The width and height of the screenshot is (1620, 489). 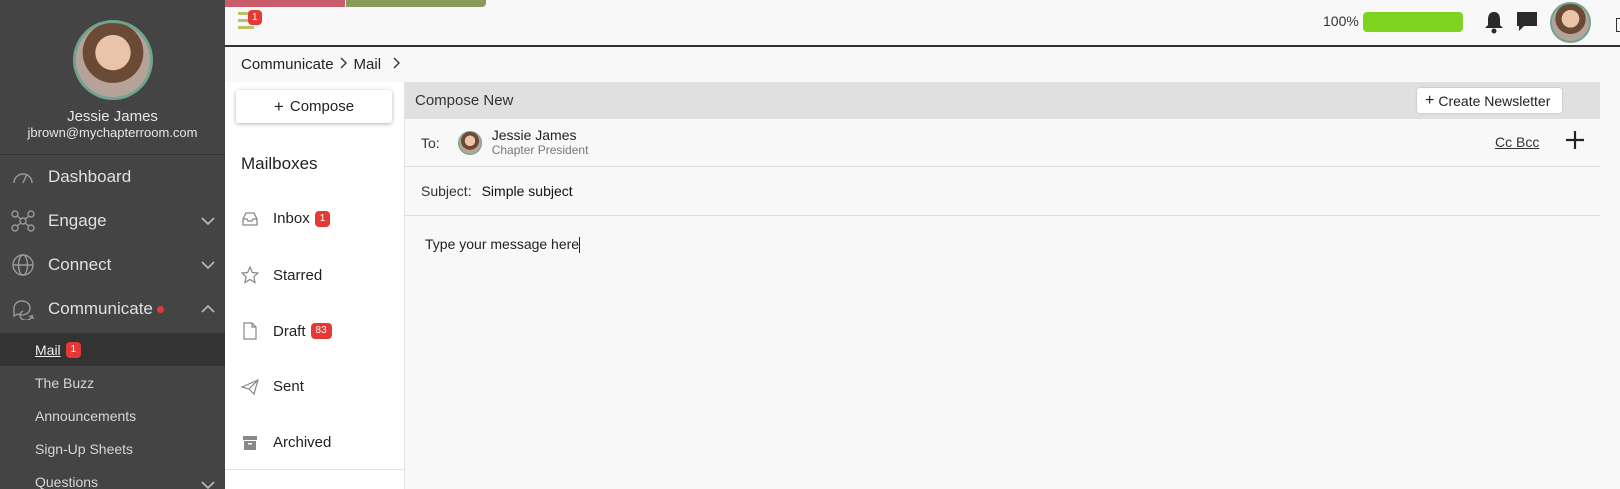 What do you see at coordinates (112, 349) in the screenshot?
I see `subnav-mail: Mail 1` at bounding box center [112, 349].